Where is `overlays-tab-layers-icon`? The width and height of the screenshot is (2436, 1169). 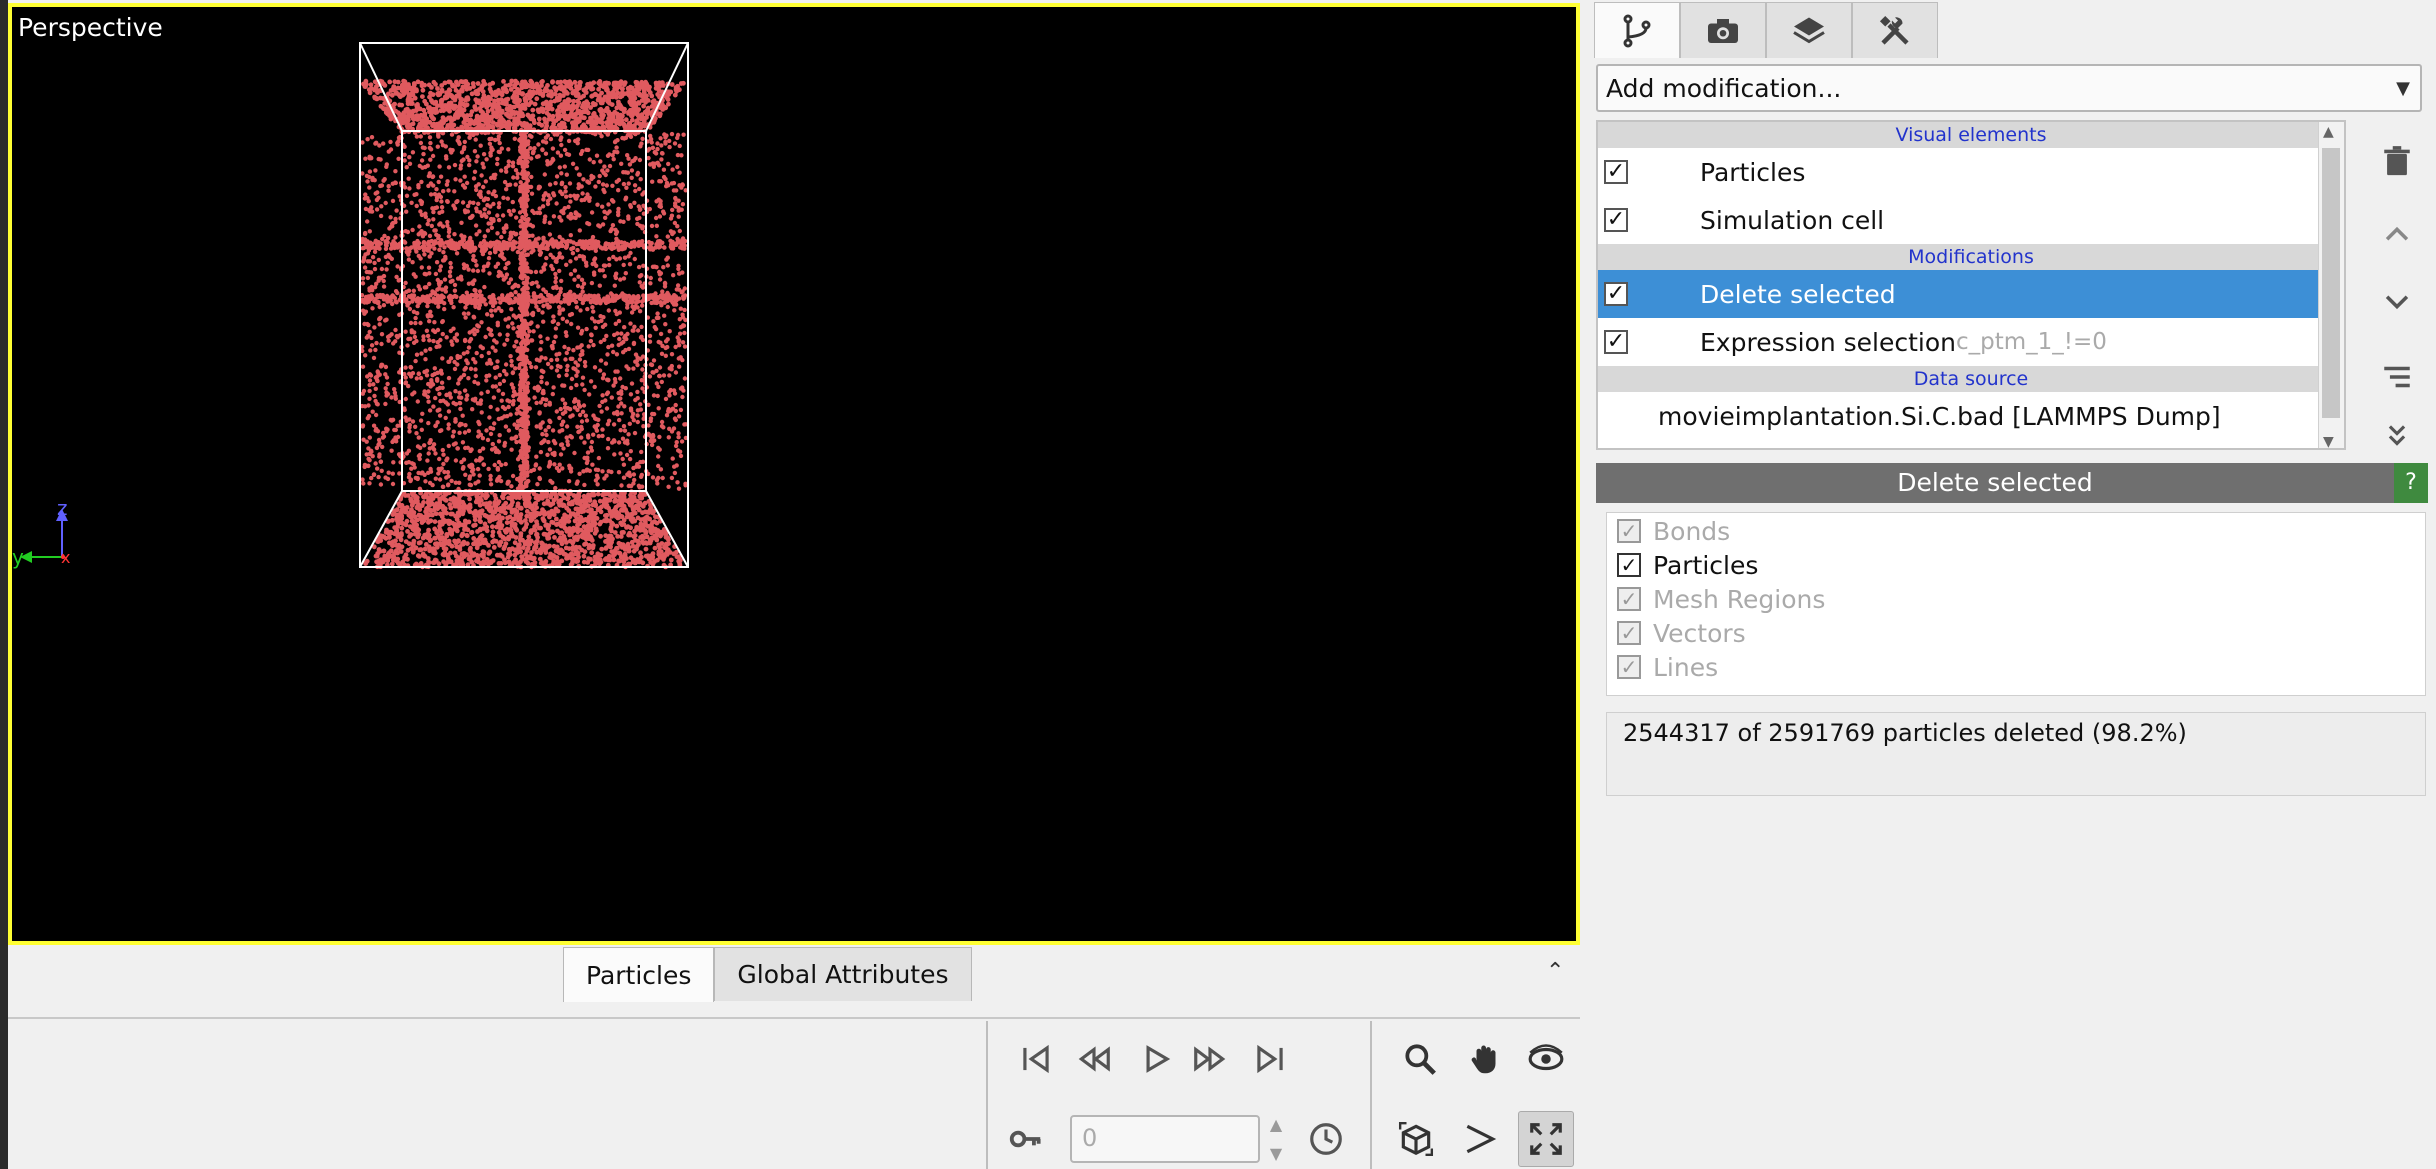 overlays-tab-layers-icon is located at coordinates (1809, 30).